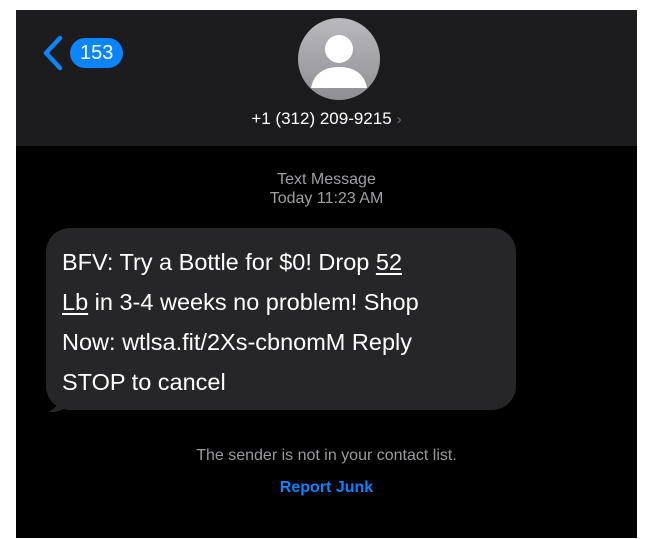 This screenshot has width=651, height=539. What do you see at coordinates (399, 119) in the screenshot?
I see `chevron-right-icon: ›` at bounding box center [399, 119].